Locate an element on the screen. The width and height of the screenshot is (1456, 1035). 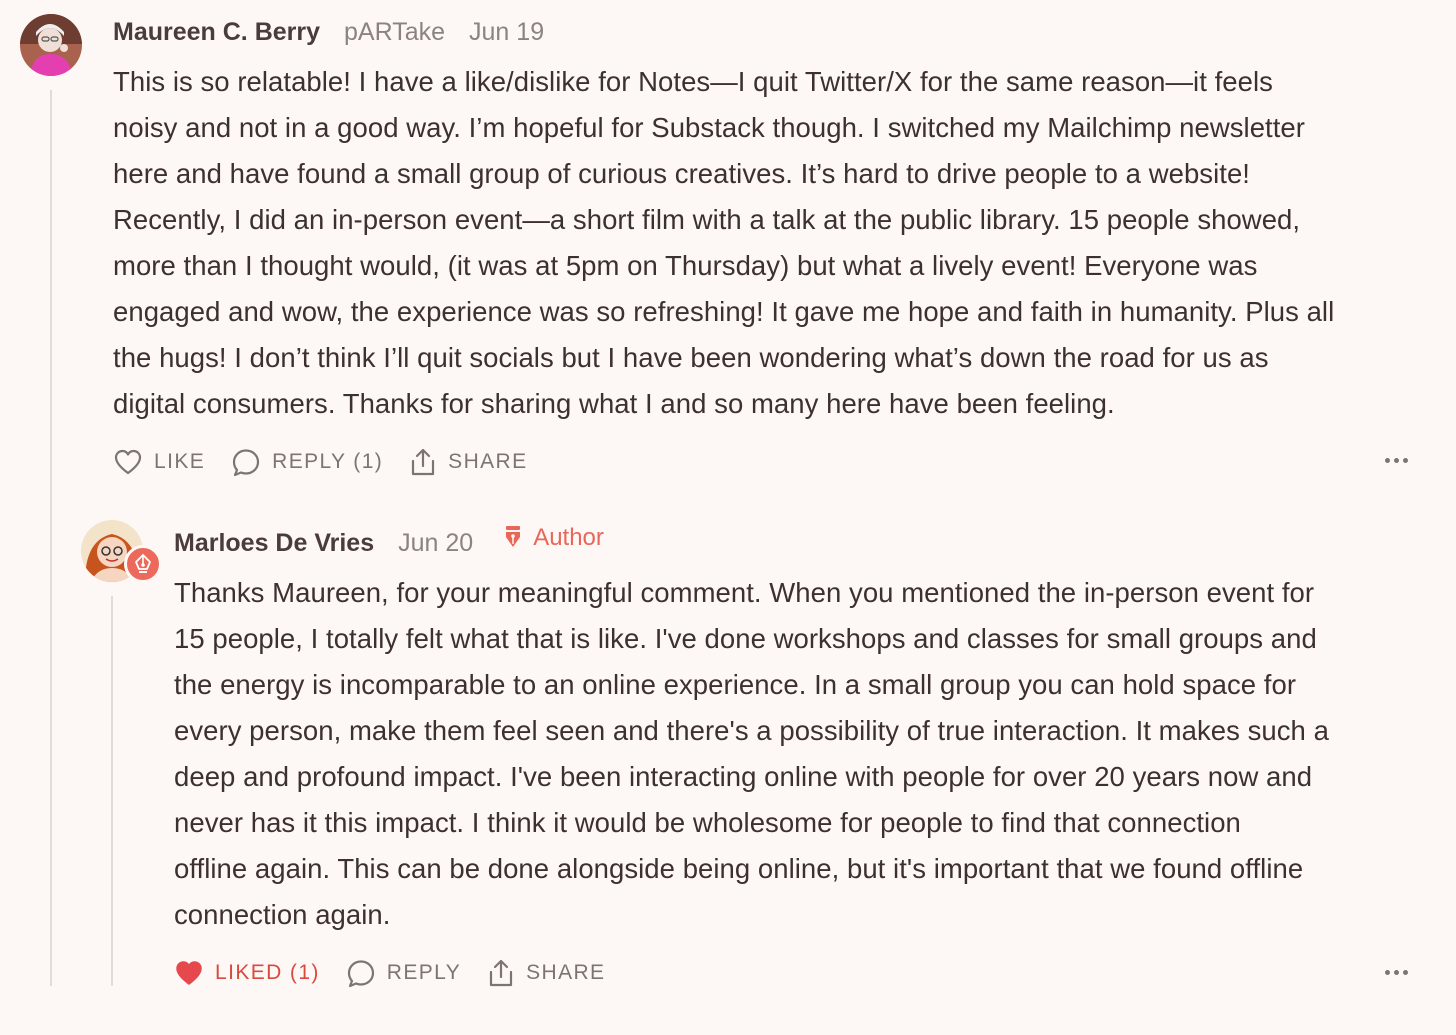
thread-line-comment is located at coordinates (51, 538).